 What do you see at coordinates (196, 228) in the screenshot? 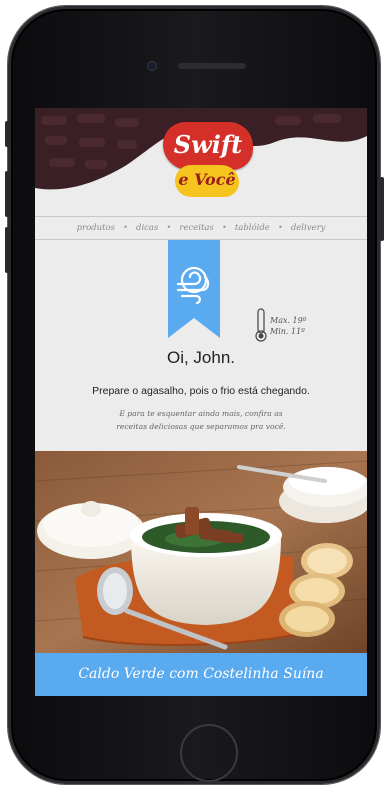
I see `nav-item-receitas: receitas` at bounding box center [196, 228].